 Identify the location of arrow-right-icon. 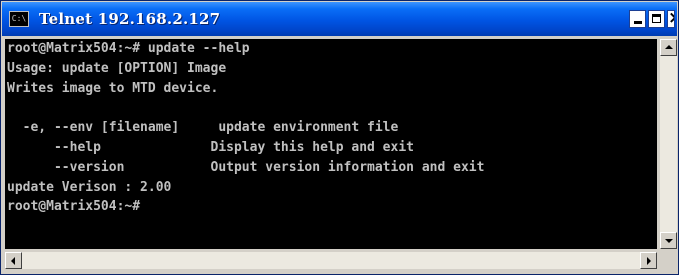
(649, 261).